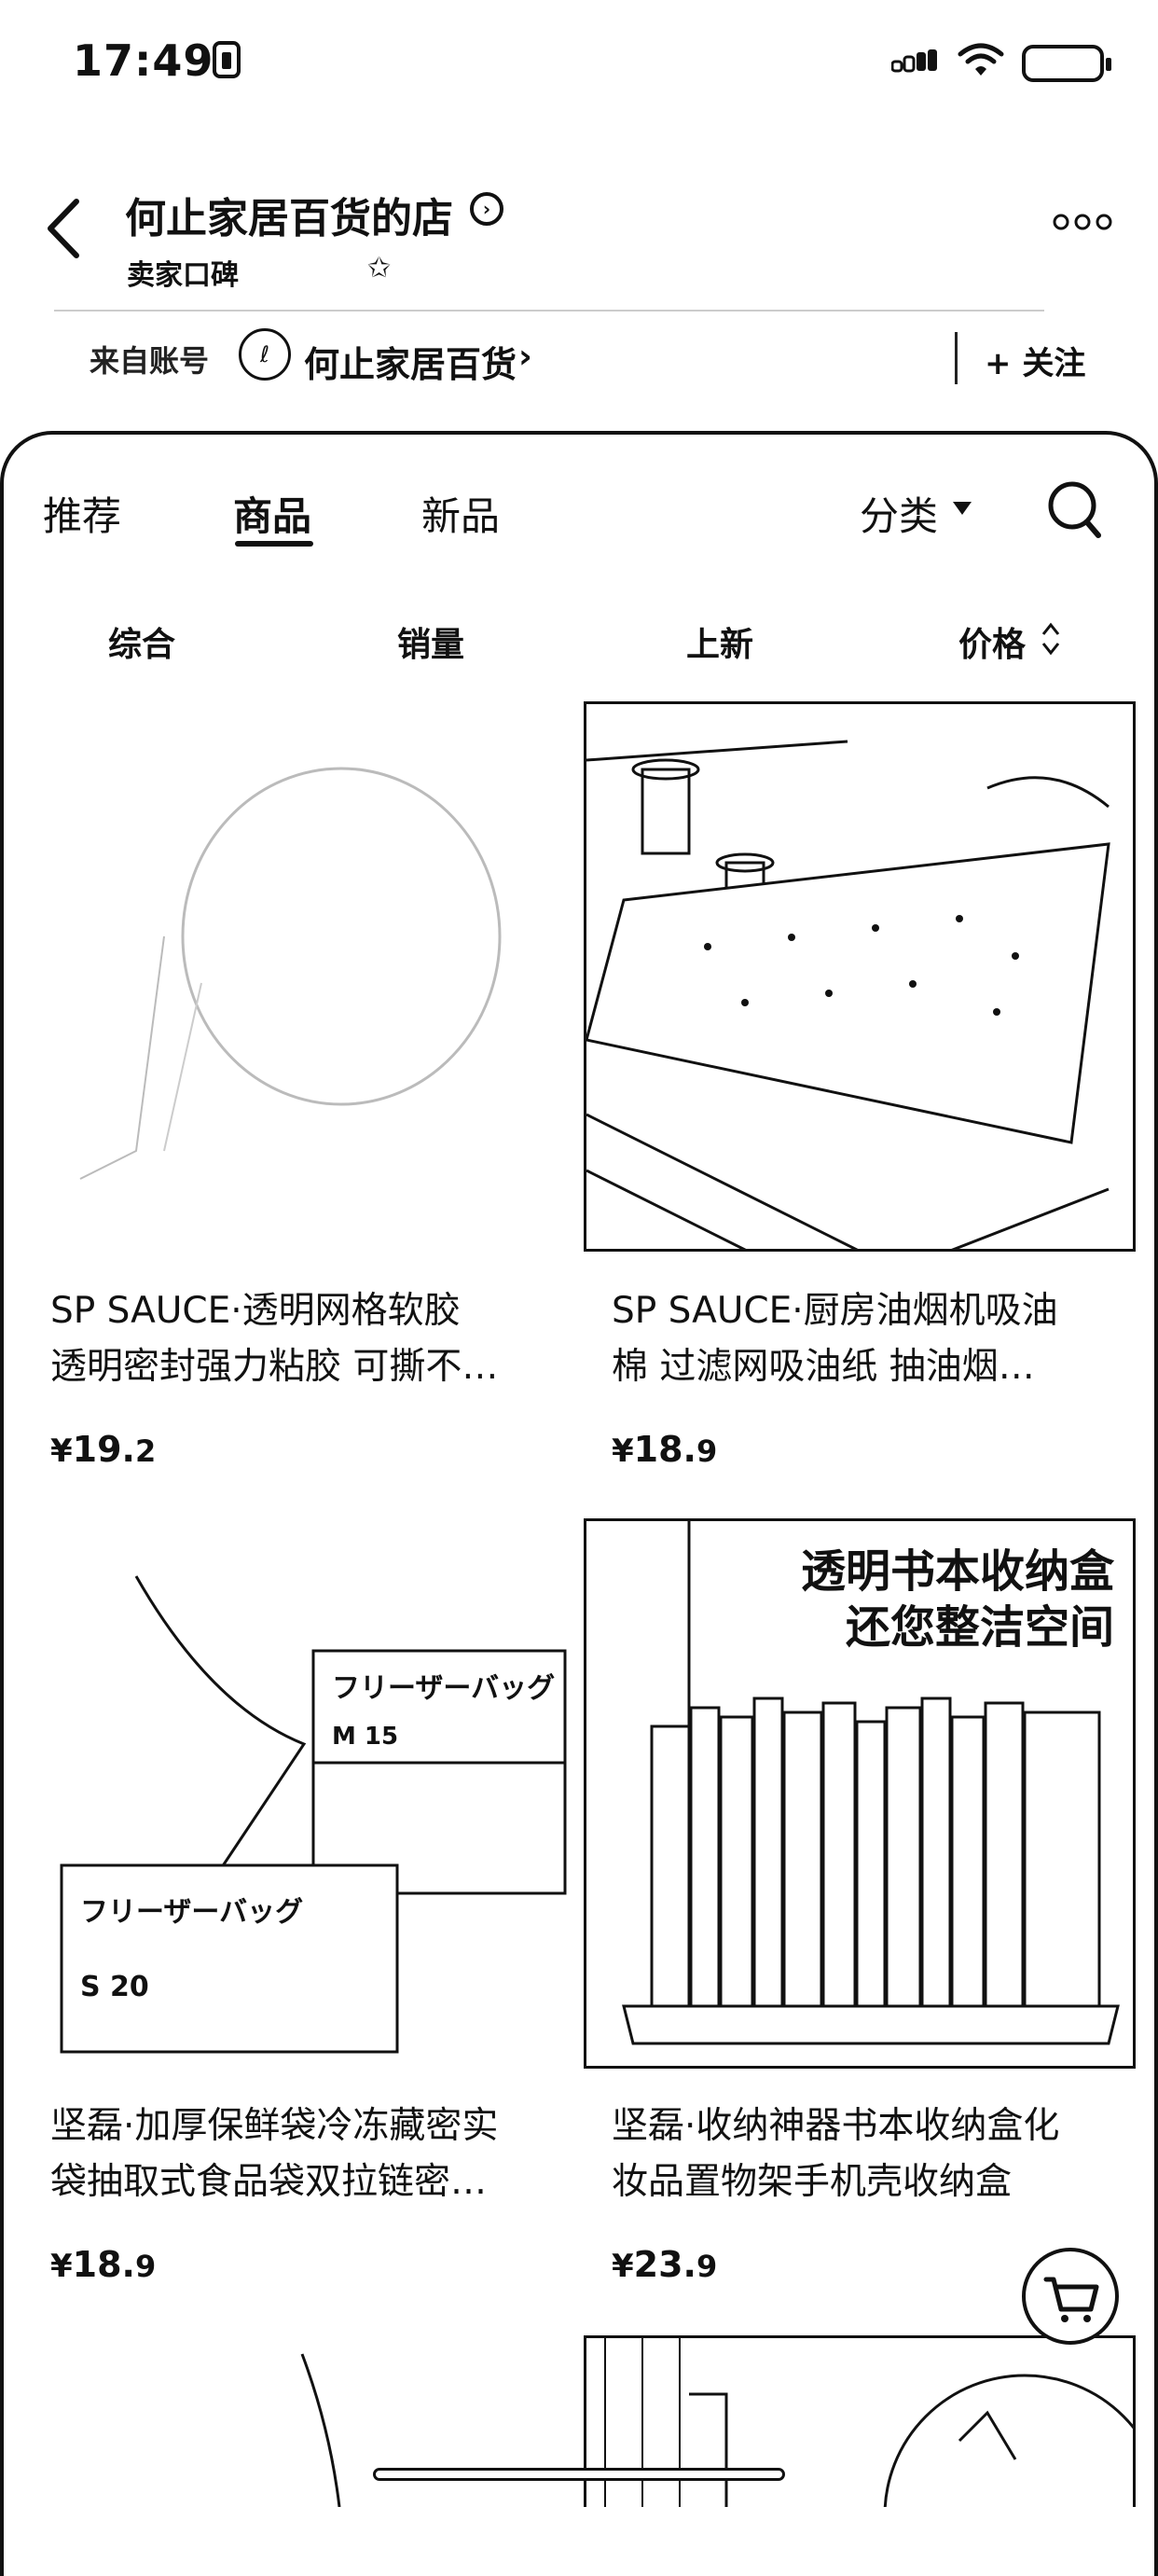 The image size is (1158, 2576). I want to click on book-organizer-illustration: 透明书本收纳盒 还您整洁空间, so click(871, 1783).